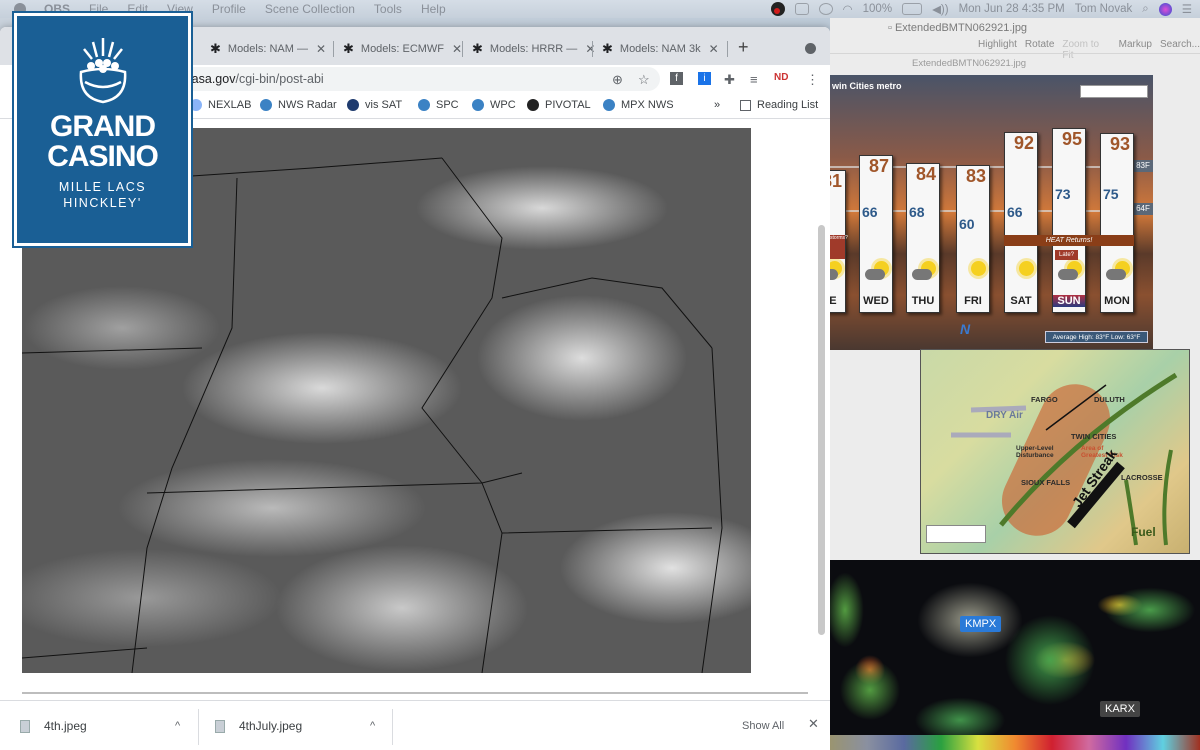 This screenshot has height=750, width=1200. Describe the element at coordinates (1094, 436) in the screenshot. I see `label-twin-cities: TWIN CITIES` at that location.